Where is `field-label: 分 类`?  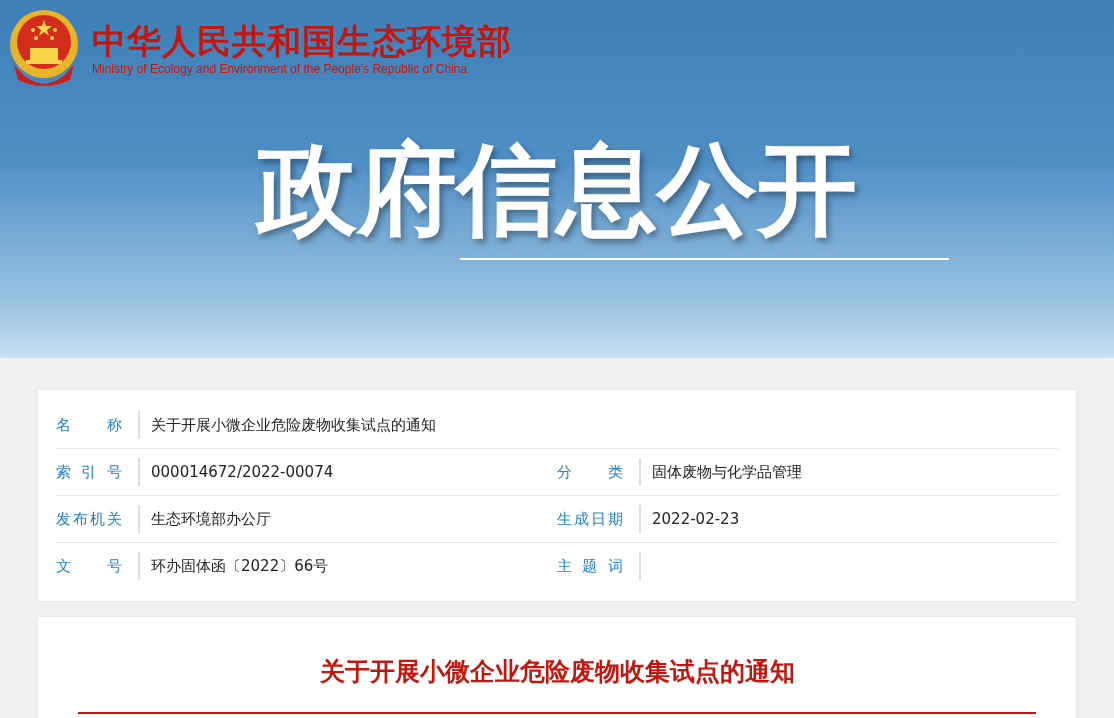 field-label: 分 类 is located at coordinates (590, 472).